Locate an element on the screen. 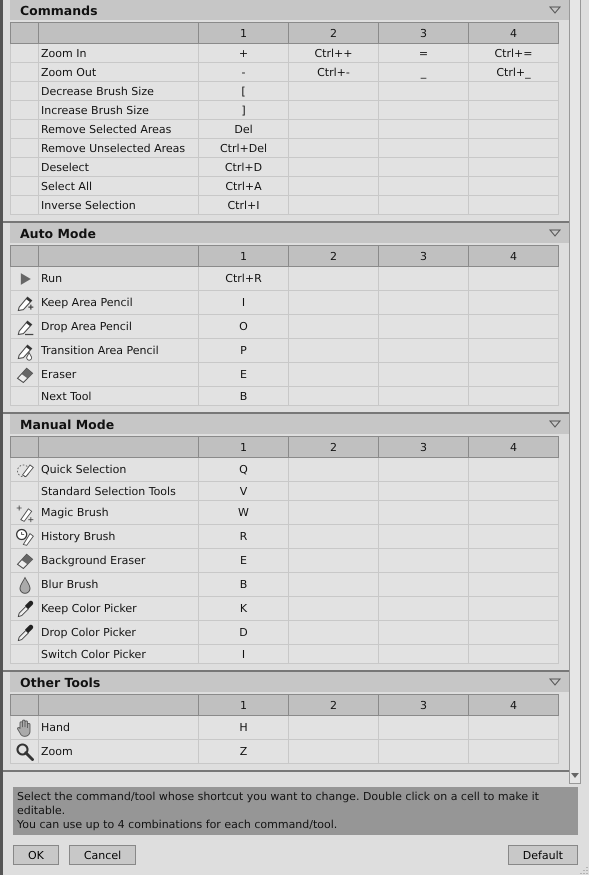 The height and width of the screenshot is (875, 589). shortcut-cell: - is located at coordinates (243, 72).